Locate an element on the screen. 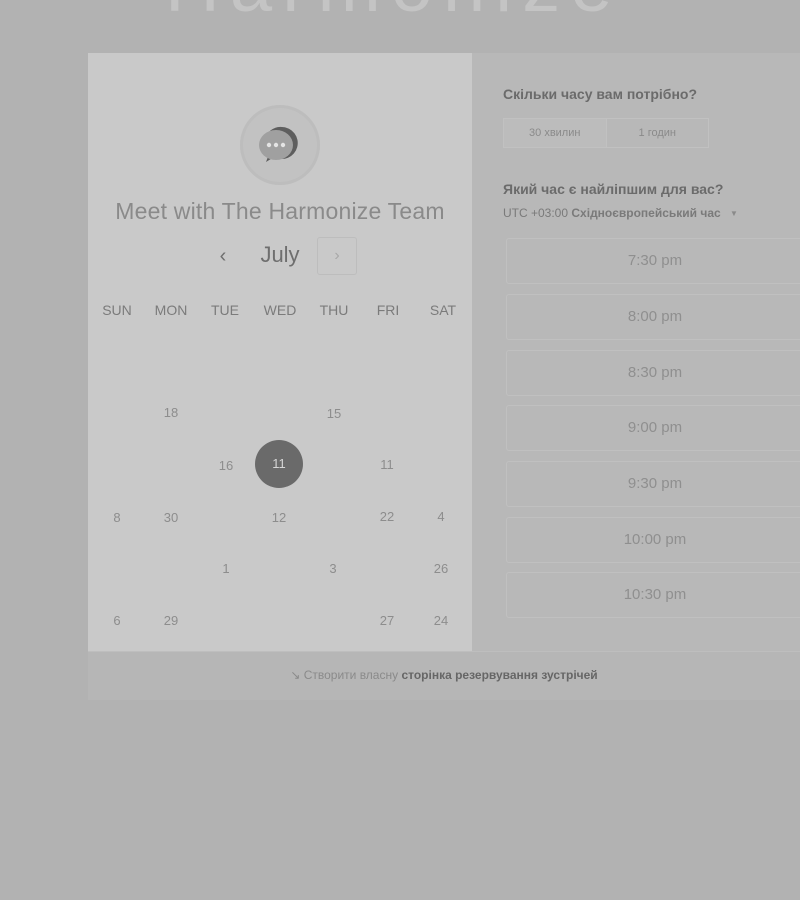  timezone-selector: UTC +03:00 Східноєвропейський час ▼ is located at coordinates (620, 213).